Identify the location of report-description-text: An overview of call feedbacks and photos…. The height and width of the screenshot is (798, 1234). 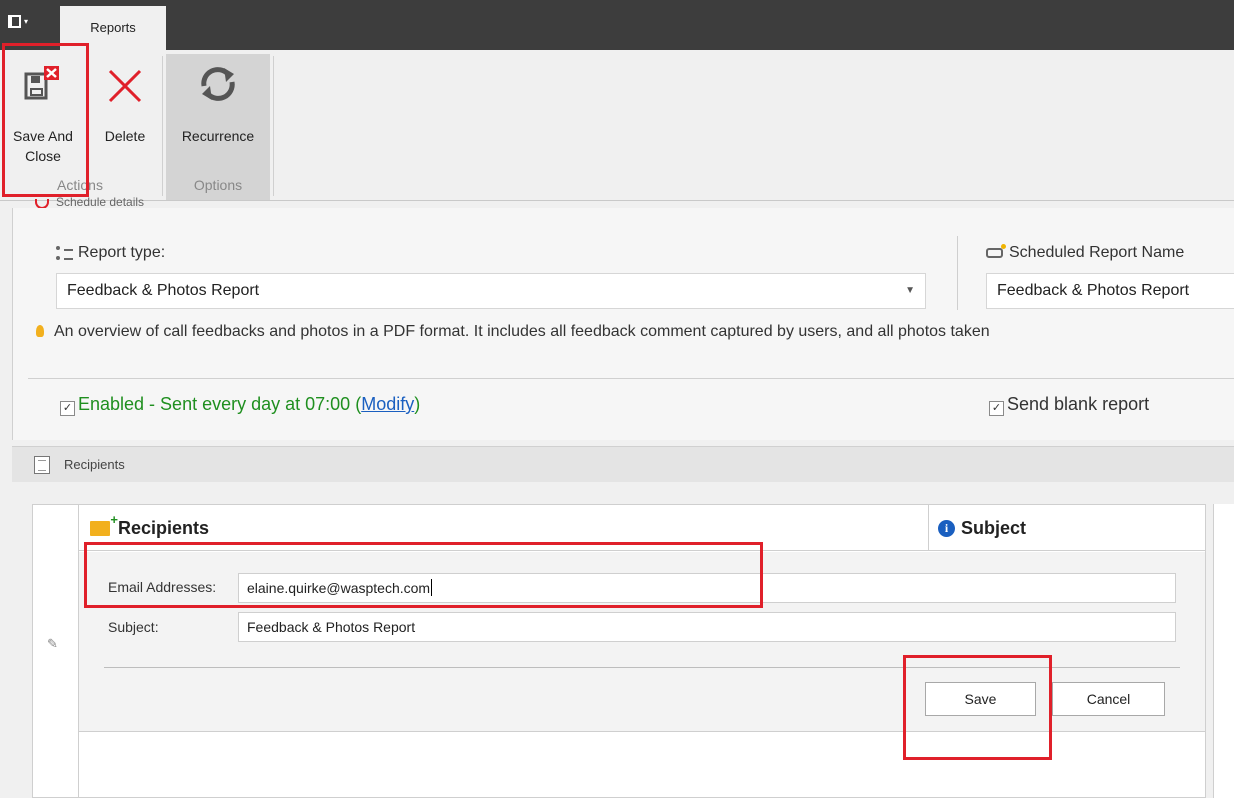
(522, 331).